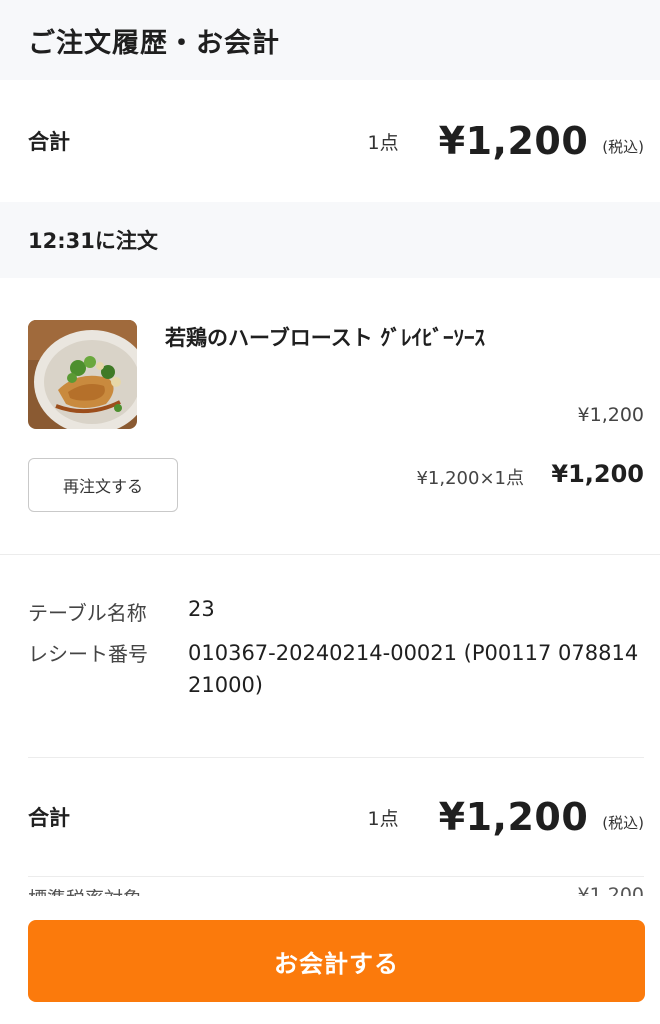 The width and height of the screenshot is (660, 1024). What do you see at coordinates (470, 478) in the screenshot?
I see `item-price-calculation: ¥1,200×1点` at bounding box center [470, 478].